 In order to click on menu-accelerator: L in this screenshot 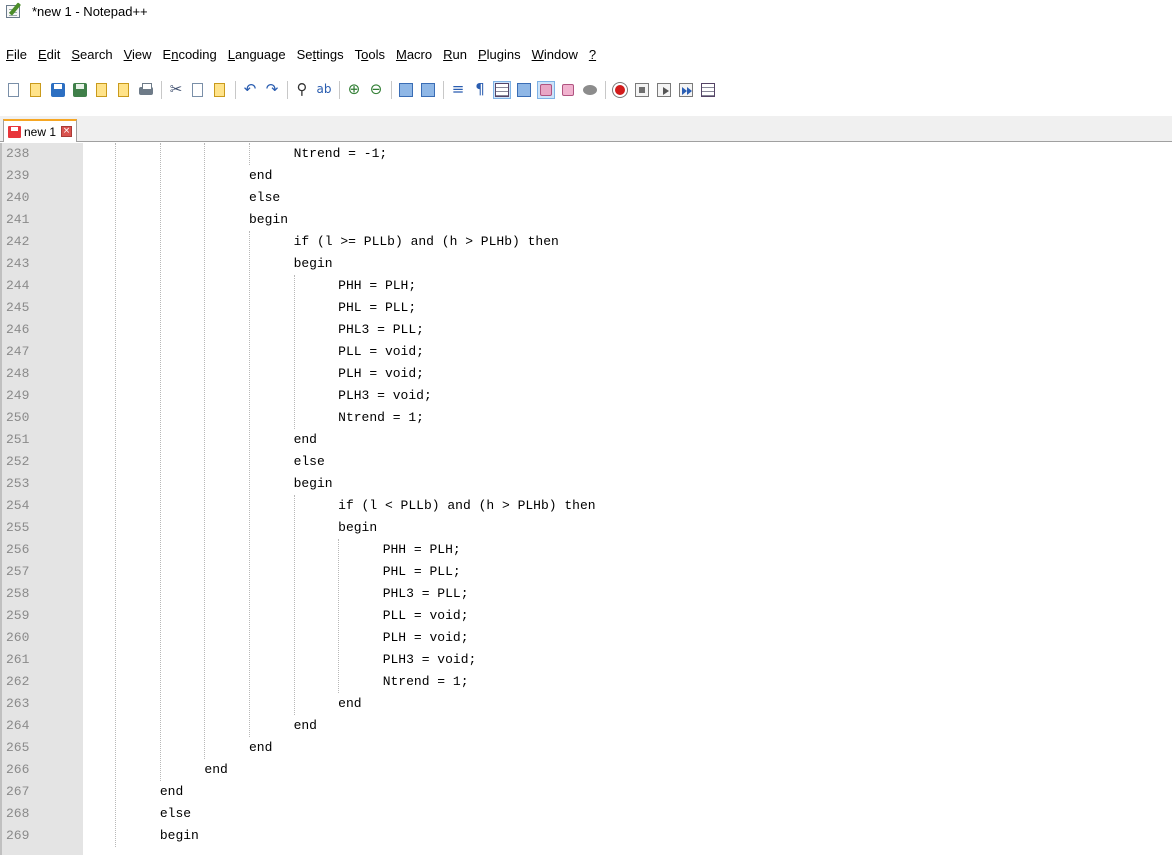, I will do `click(231, 54)`.